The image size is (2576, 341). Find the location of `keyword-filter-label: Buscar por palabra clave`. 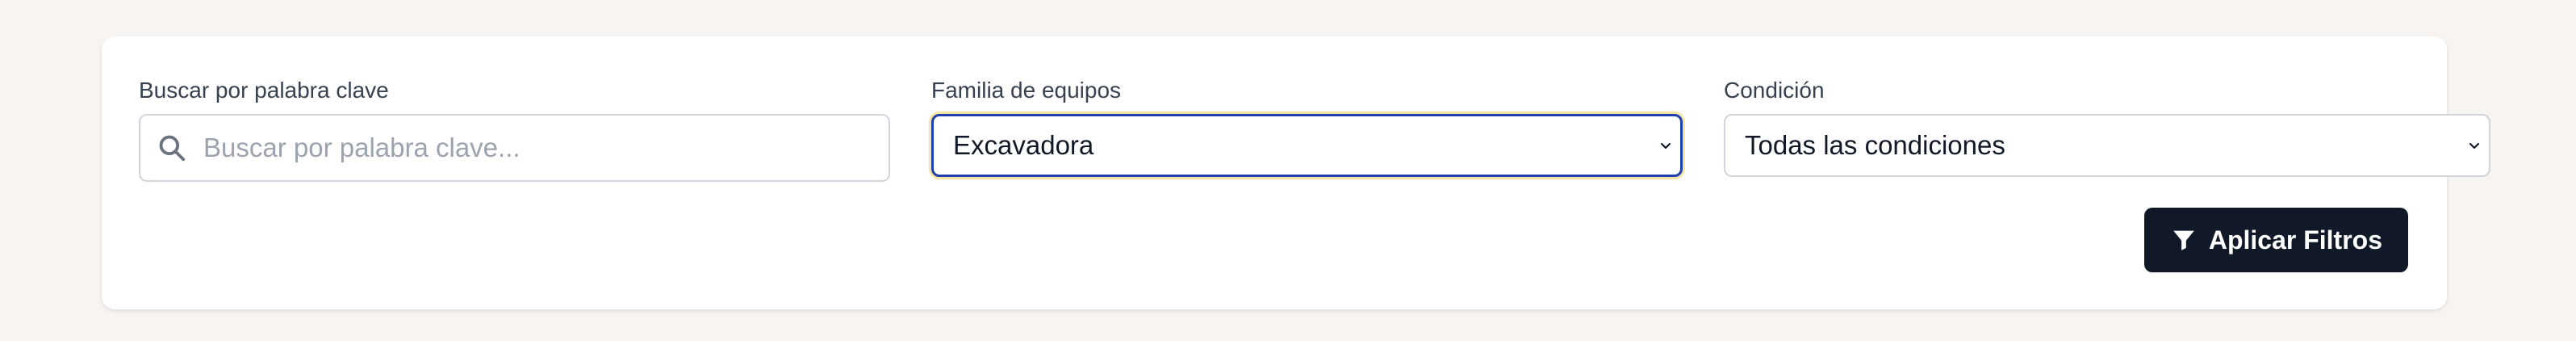

keyword-filter-label: Buscar por palabra clave is located at coordinates (264, 90).